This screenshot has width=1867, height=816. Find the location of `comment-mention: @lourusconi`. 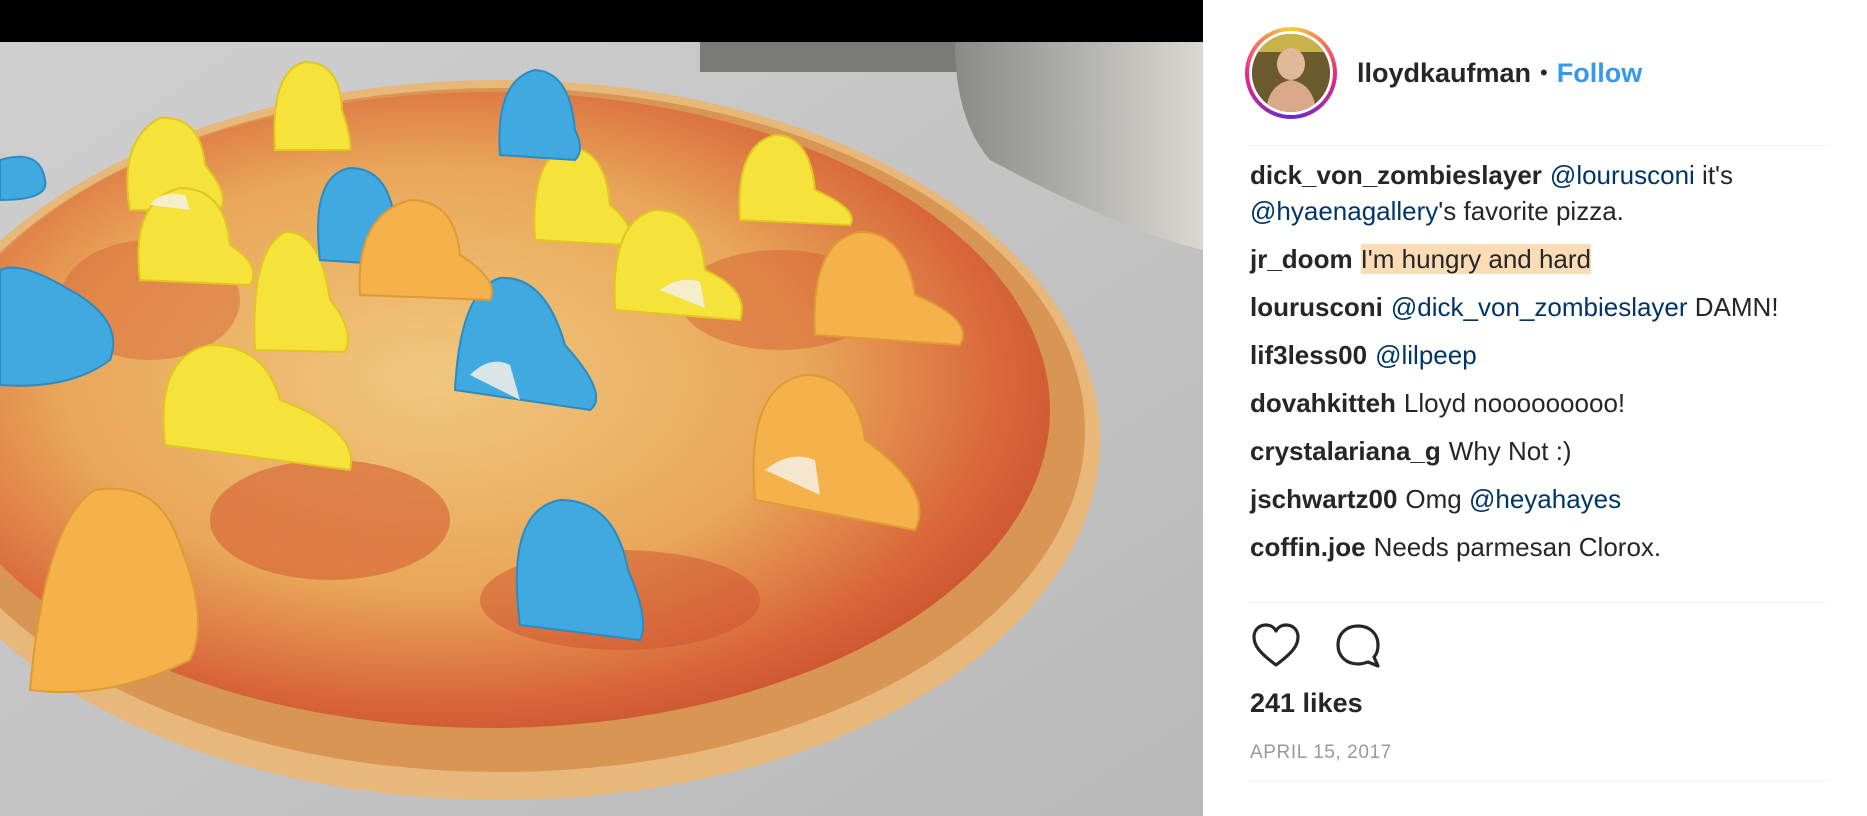

comment-mention: @lourusconi is located at coordinates (1622, 175).